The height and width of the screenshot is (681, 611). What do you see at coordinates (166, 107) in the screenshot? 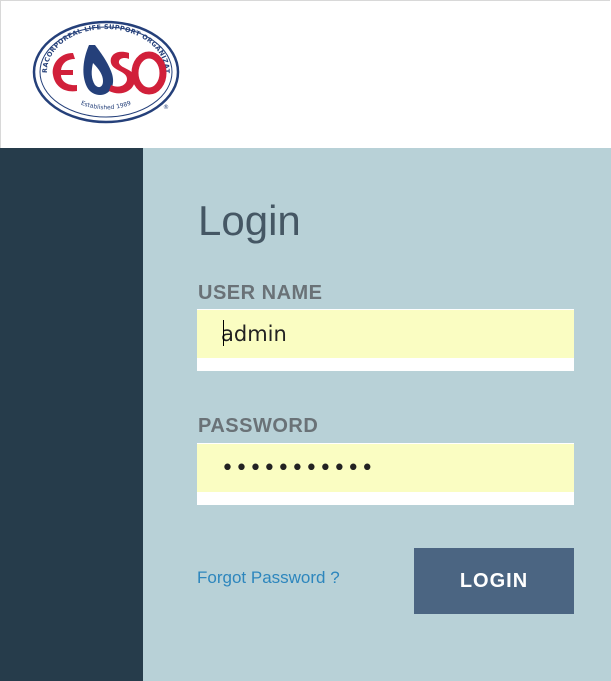
I see `trademark-mark: ®` at bounding box center [166, 107].